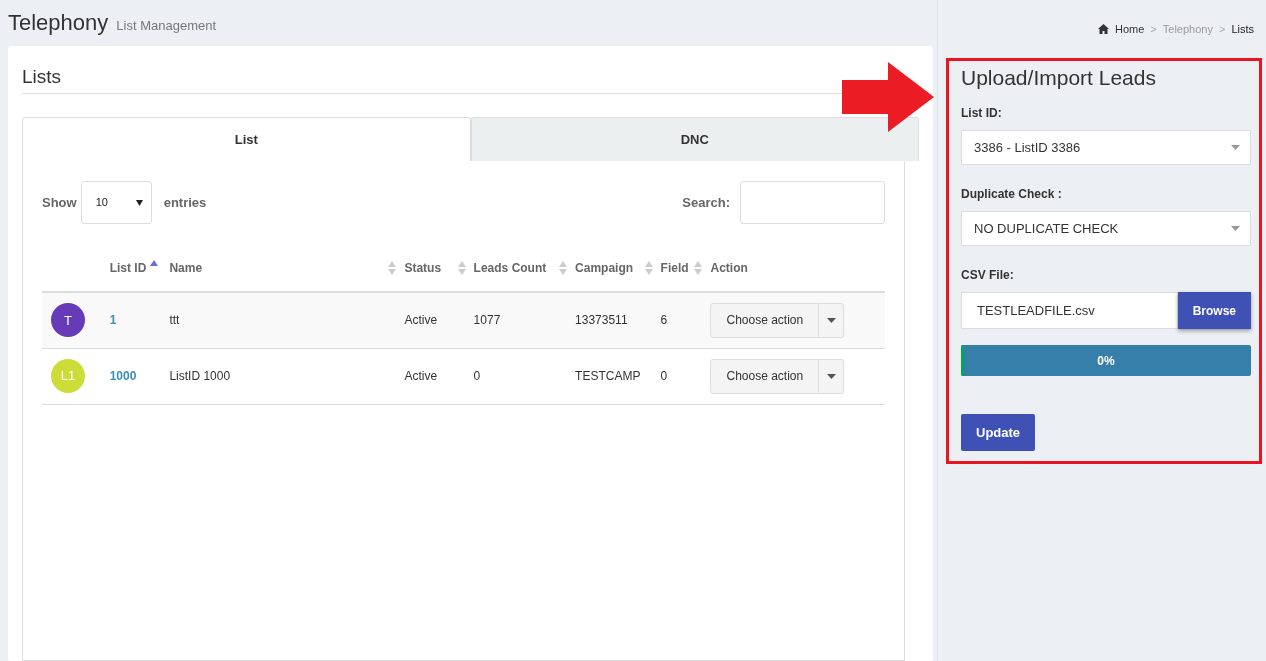 This screenshot has width=1266, height=661. I want to click on breadcrumb-item: Lists, so click(1242, 29).